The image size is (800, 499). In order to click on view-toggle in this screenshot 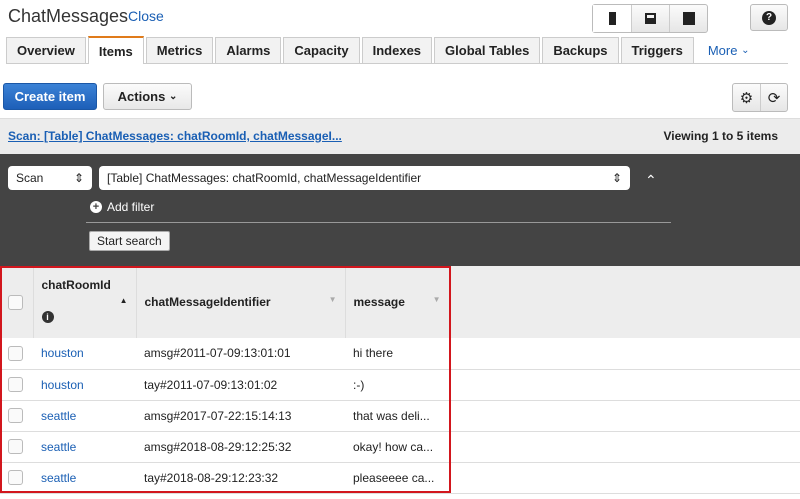, I will do `click(650, 18)`.